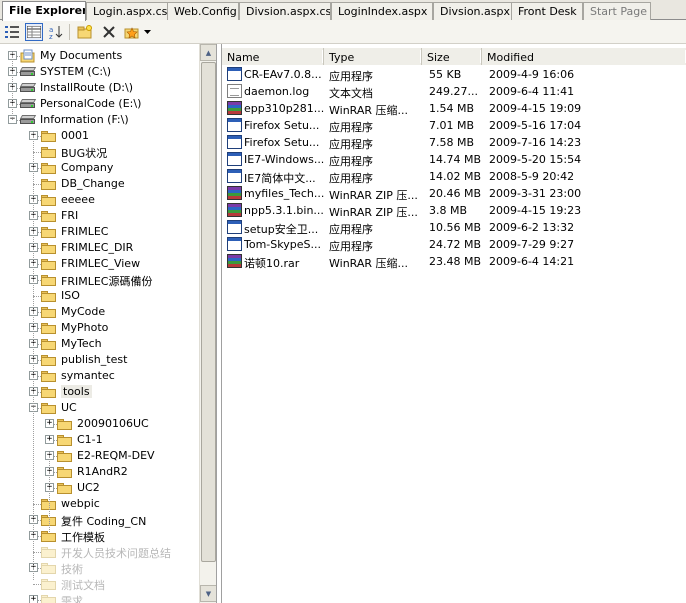 The height and width of the screenshot is (603, 686). Describe the element at coordinates (454, 91) in the screenshot. I see `file-row: daemon.log 文本文档 249.27... 2009-6-4 11:41` at that location.